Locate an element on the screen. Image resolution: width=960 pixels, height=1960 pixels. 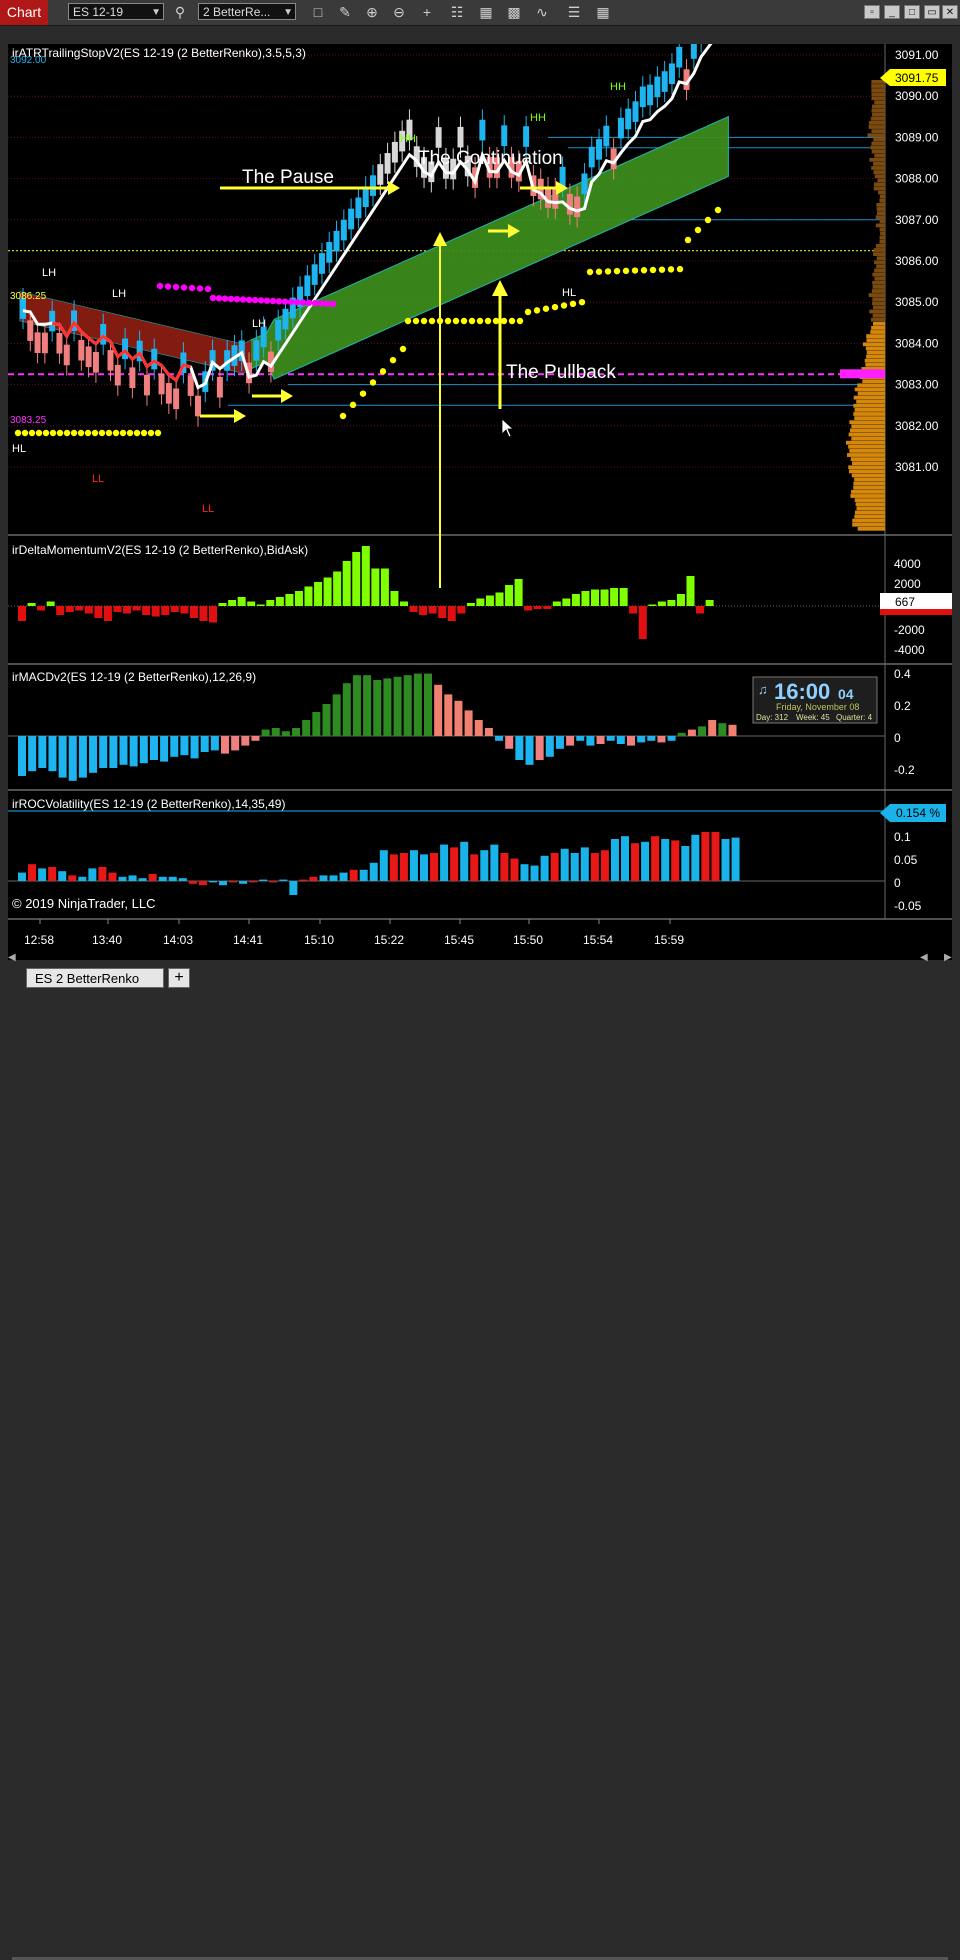
time-axis-label: 12:58 is located at coordinates (39, 940).